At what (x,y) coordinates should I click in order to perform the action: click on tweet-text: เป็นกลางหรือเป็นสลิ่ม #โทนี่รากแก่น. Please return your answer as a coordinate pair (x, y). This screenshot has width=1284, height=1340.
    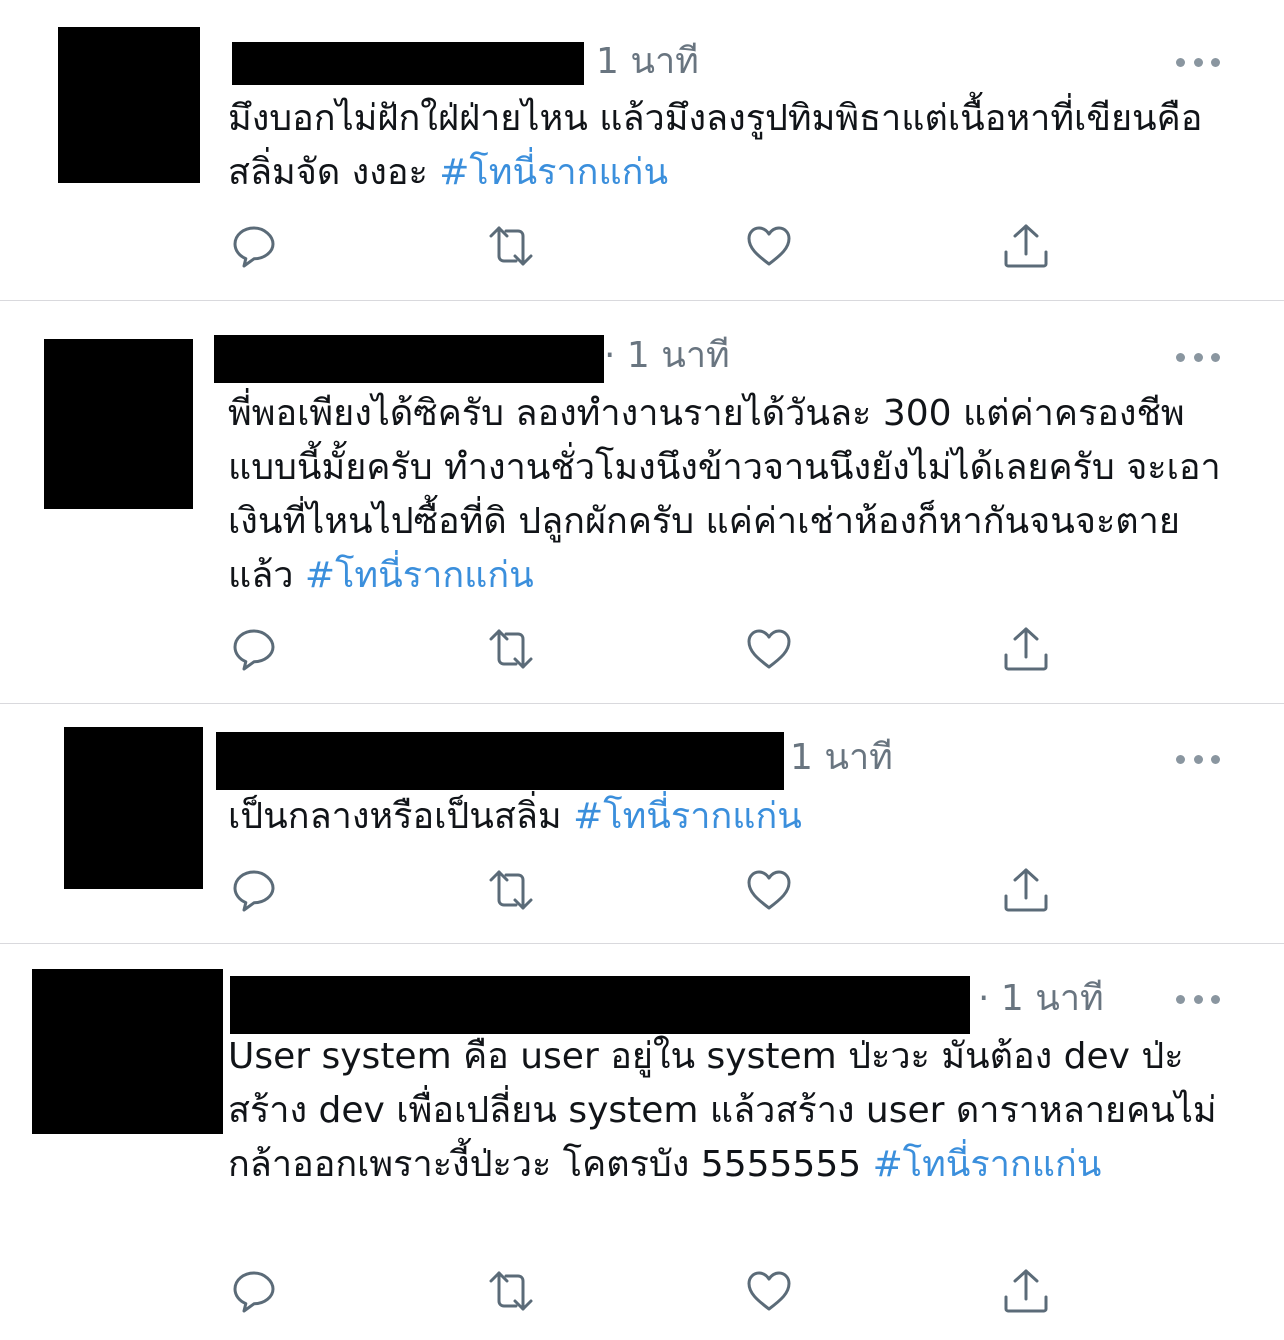
    Looking at the image, I should click on (733, 817).